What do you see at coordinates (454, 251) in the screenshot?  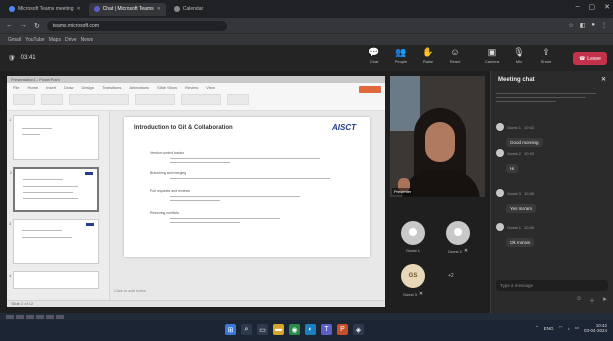 I see `participant-name: Guest 2` at bounding box center [454, 251].